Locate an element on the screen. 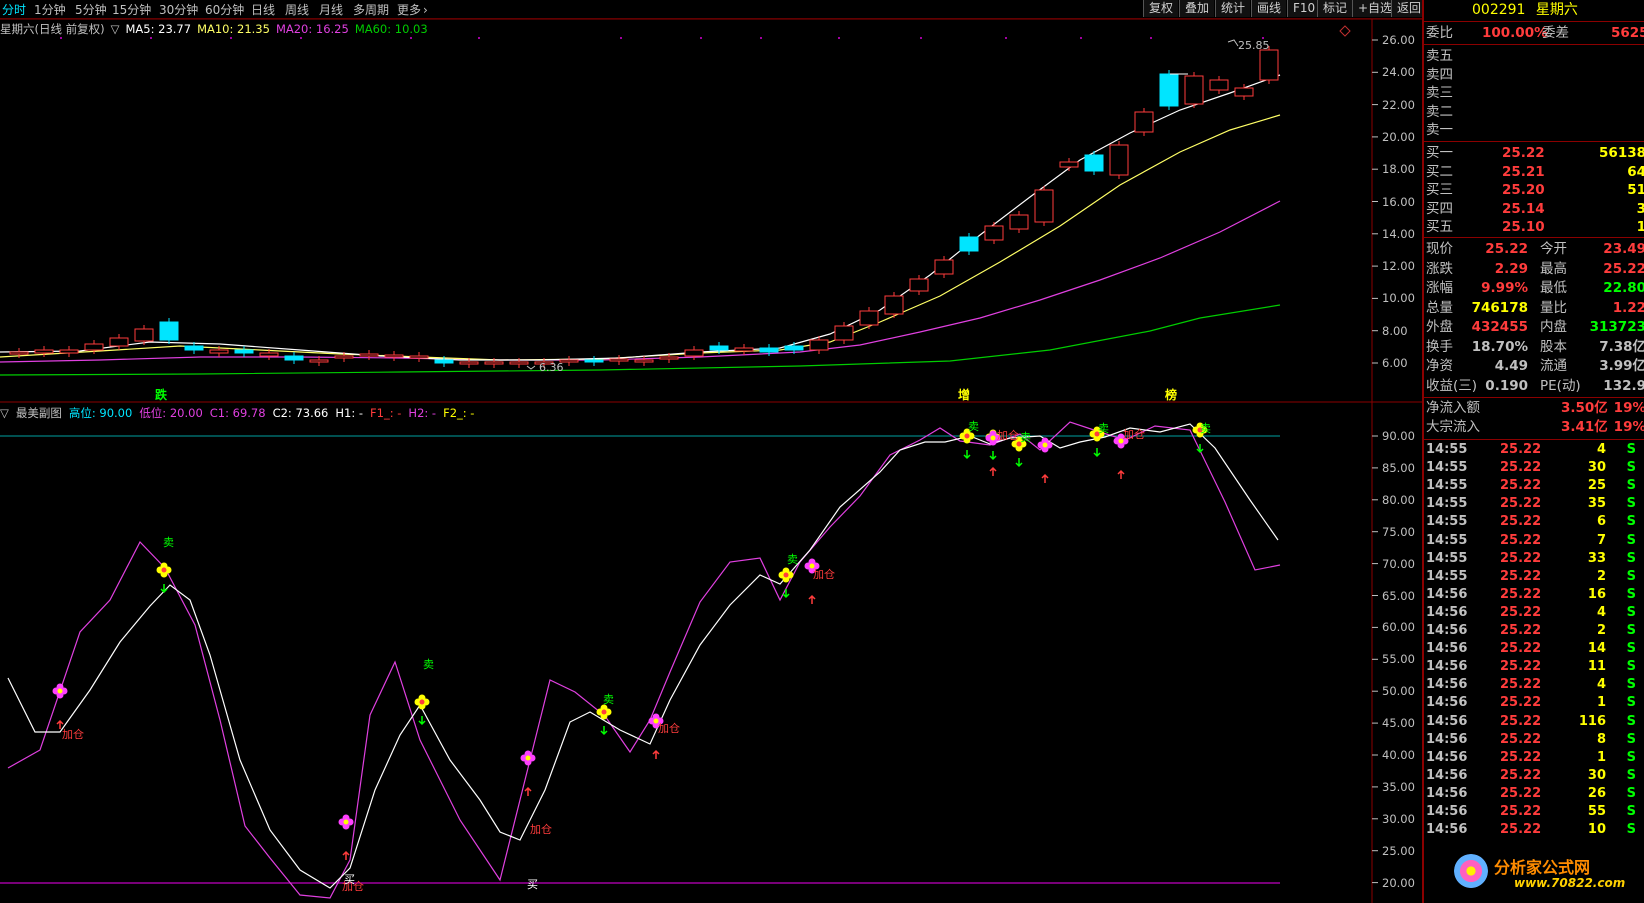  marker-bang: 榜 is located at coordinates (1171, 394).